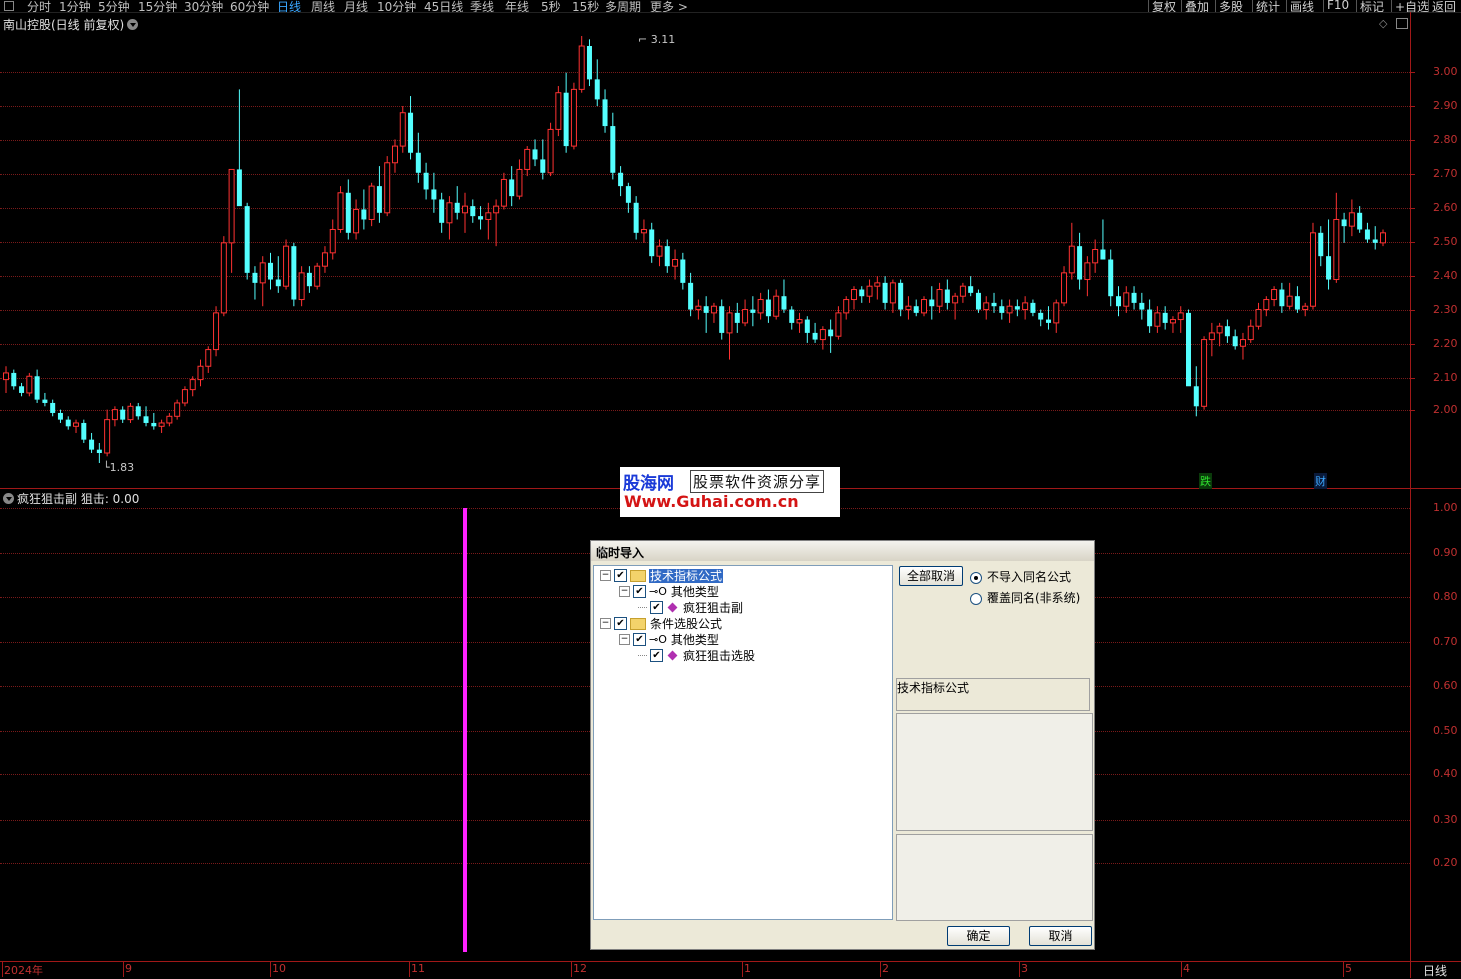 This screenshot has width=1461, height=979. I want to click on watermark-subtitle: 股票软件资源分享, so click(757, 481).